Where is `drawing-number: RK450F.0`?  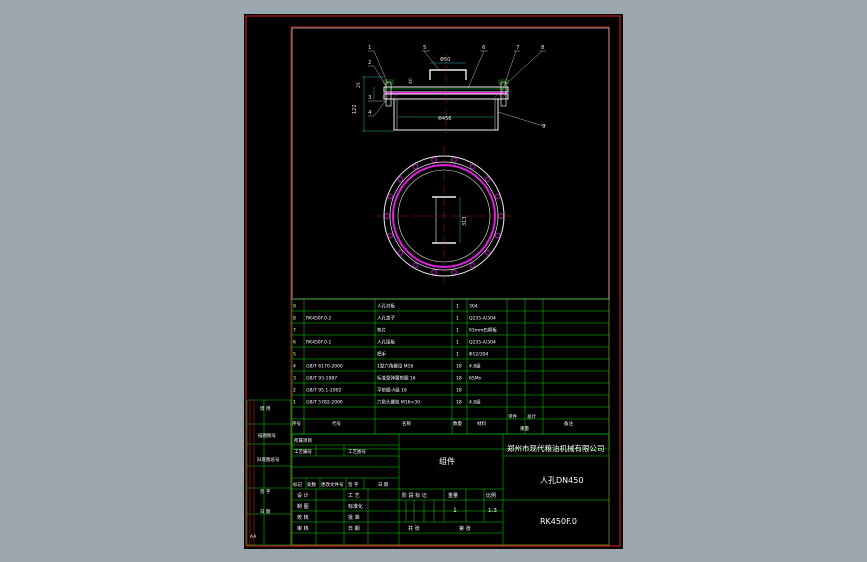 drawing-number: RK450F.0 is located at coordinates (558, 521).